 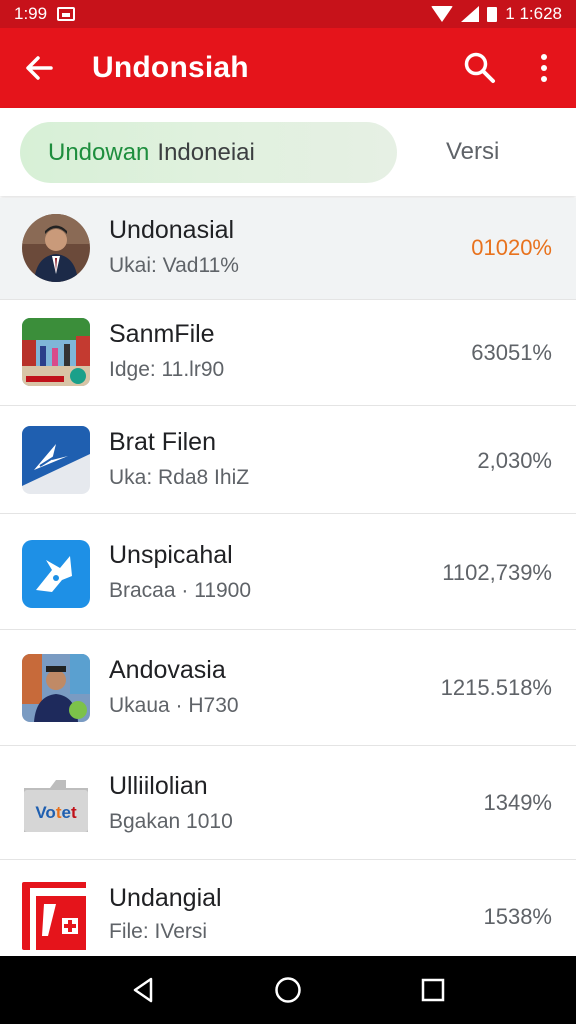 I want to click on nav-recents-icon, so click(x=433, y=990).